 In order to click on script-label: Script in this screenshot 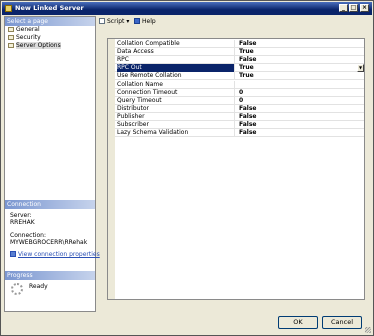, I will do `click(116, 21)`.